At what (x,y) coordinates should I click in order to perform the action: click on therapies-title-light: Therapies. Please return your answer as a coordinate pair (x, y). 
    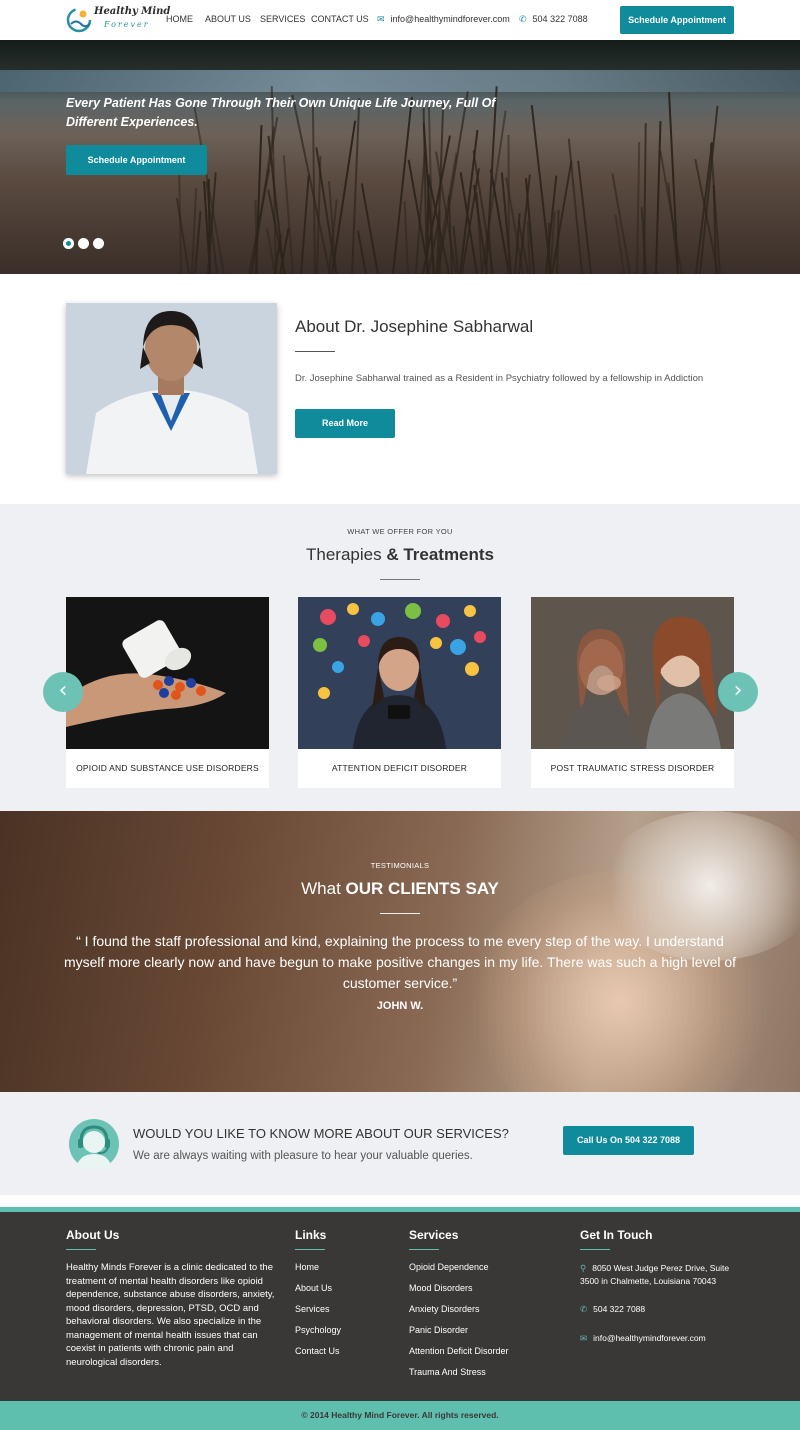
    Looking at the image, I should click on (346, 554).